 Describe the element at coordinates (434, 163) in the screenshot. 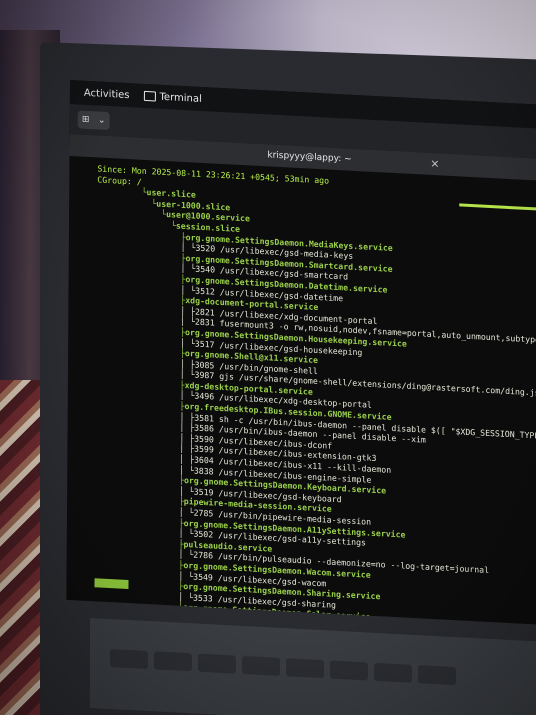

I see `close-icon: ×` at that location.